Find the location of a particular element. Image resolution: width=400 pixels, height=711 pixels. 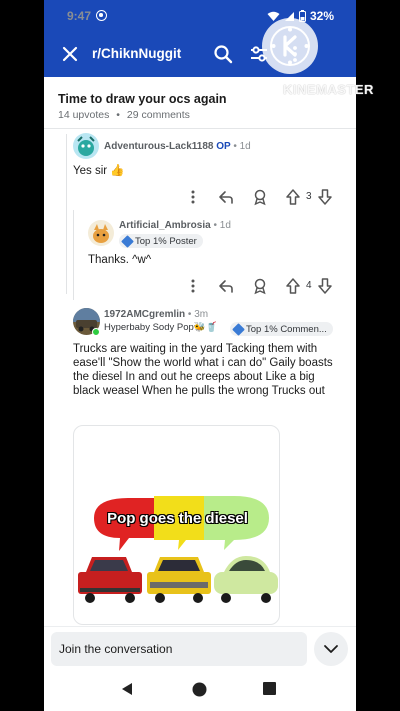

battery-level: 32% is located at coordinates (321, 16).